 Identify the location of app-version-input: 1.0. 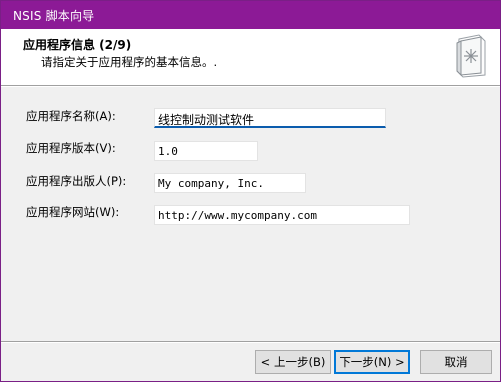
(206, 151).